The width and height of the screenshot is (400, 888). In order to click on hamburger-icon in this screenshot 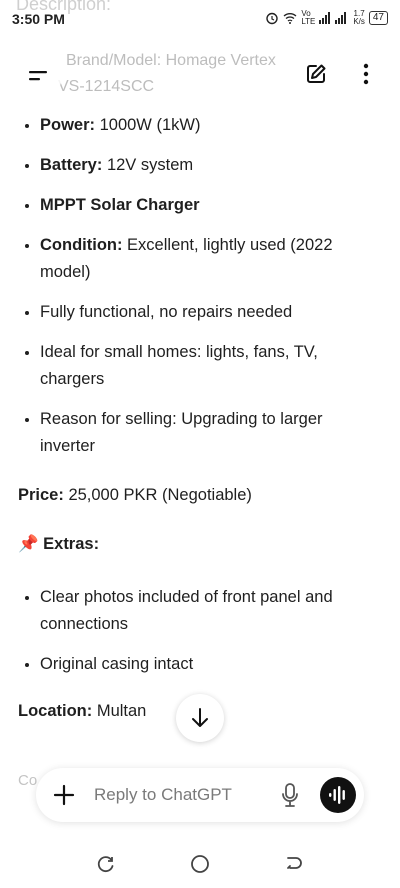, I will do `click(38, 76)`.